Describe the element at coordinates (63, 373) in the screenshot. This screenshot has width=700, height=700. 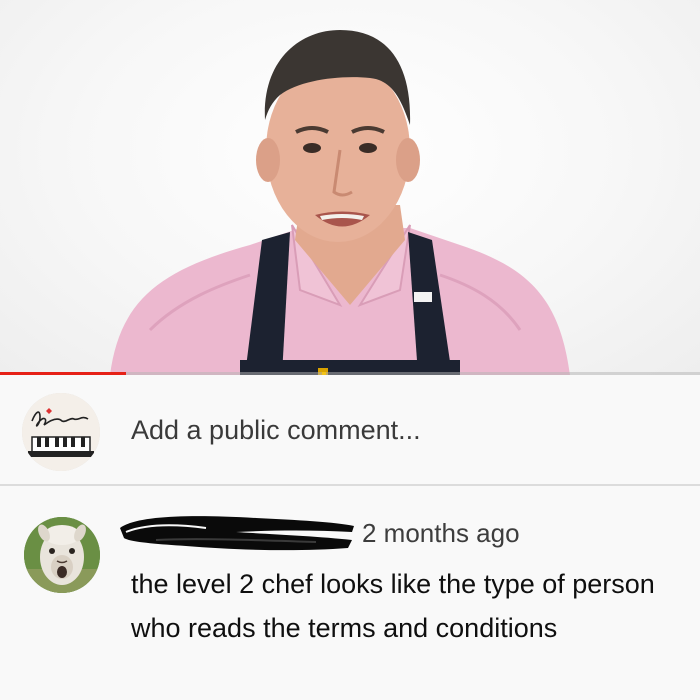
I see `video-progress-played` at that location.